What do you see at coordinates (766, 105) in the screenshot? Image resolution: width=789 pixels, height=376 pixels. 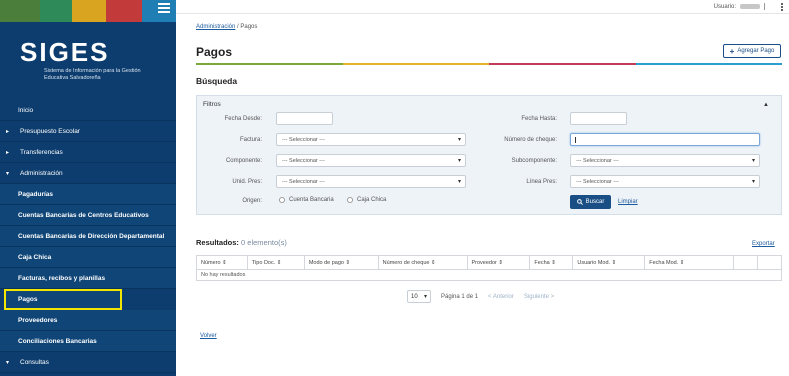 I see `collapse-icon: ▲` at bounding box center [766, 105].